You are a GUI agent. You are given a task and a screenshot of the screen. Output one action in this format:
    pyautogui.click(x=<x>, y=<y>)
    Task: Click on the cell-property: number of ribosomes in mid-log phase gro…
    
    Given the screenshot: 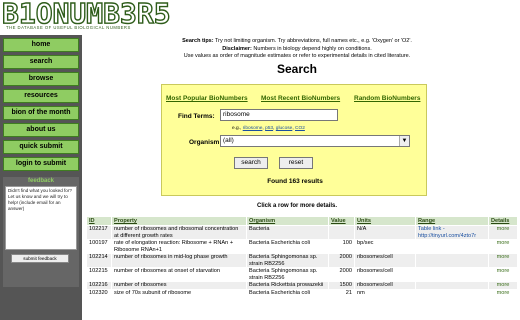 What is the action you would take?
    pyautogui.click(x=179, y=260)
    